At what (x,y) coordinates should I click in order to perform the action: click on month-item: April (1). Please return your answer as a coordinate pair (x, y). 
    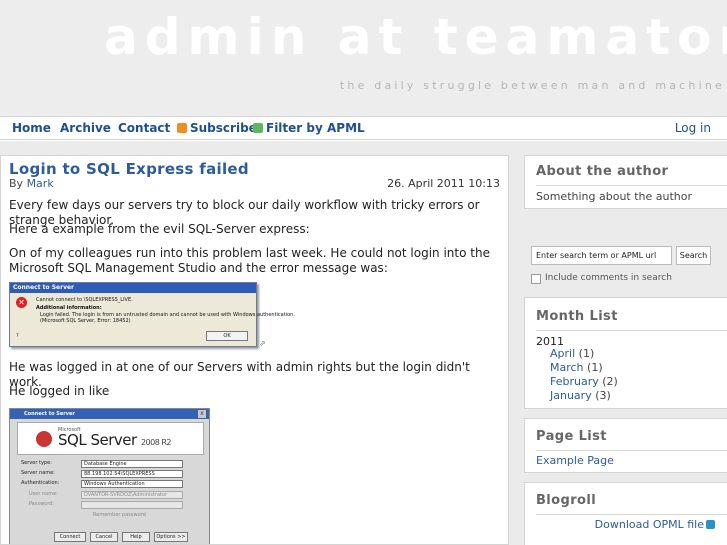
    Looking at the image, I should click on (572, 353).